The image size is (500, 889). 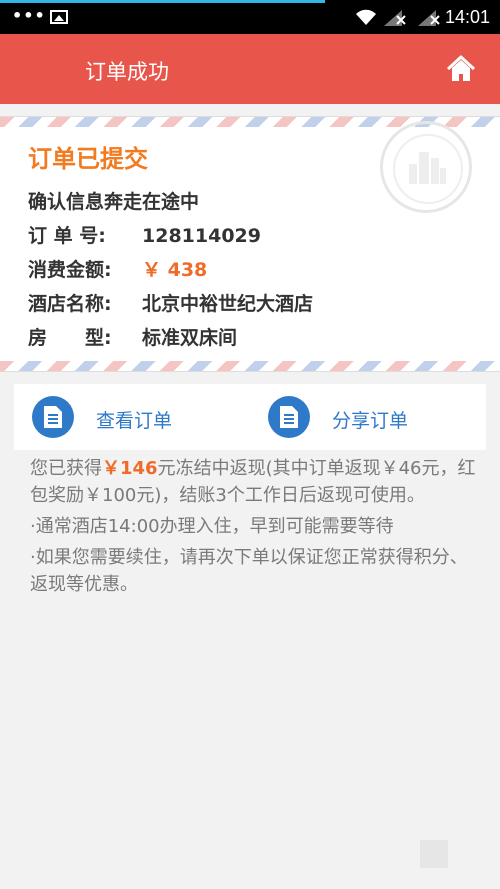 What do you see at coordinates (67, 236) in the screenshot?
I see `order-number-label: 订 单 号:` at bounding box center [67, 236].